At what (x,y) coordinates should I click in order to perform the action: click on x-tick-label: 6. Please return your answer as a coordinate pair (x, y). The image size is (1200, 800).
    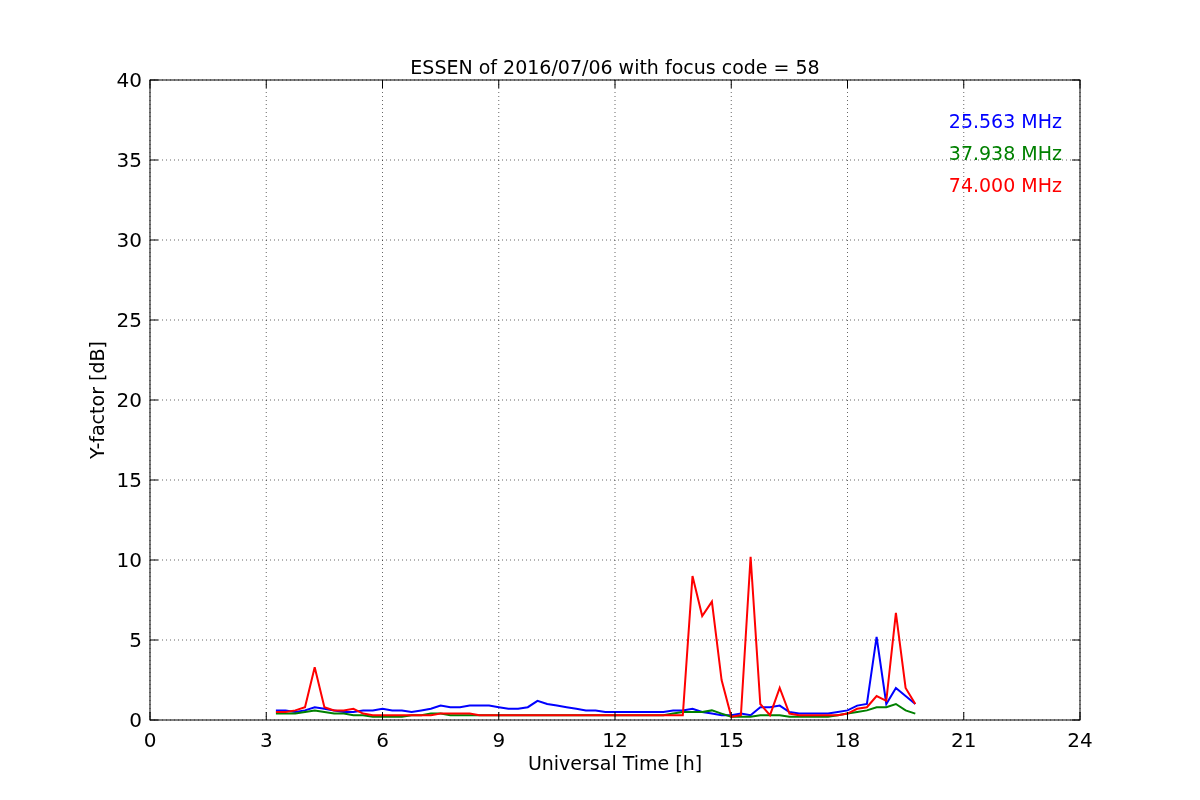
    Looking at the image, I should click on (382, 740).